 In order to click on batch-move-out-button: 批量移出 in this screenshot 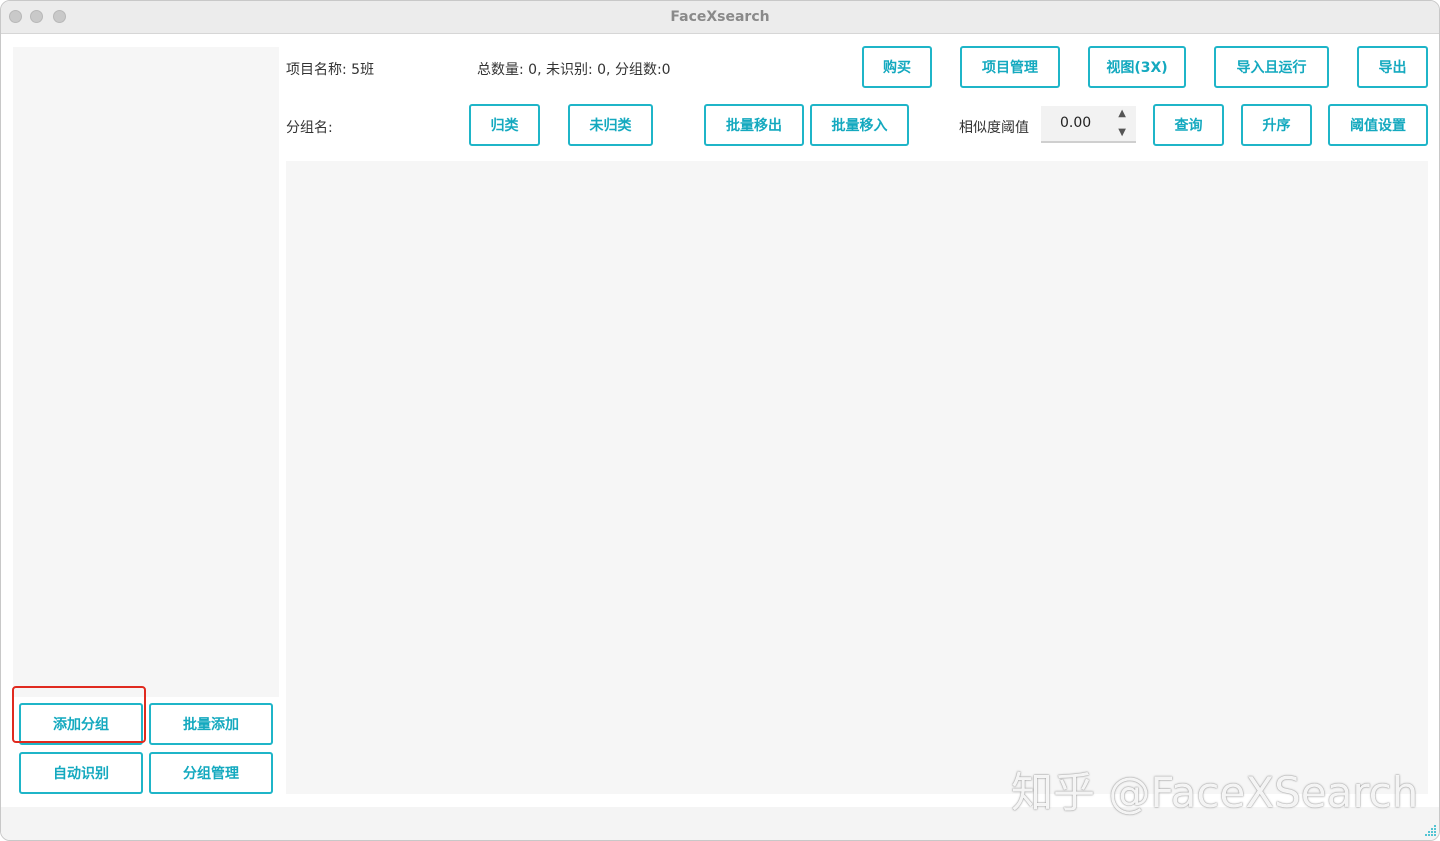, I will do `click(754, 125)`.